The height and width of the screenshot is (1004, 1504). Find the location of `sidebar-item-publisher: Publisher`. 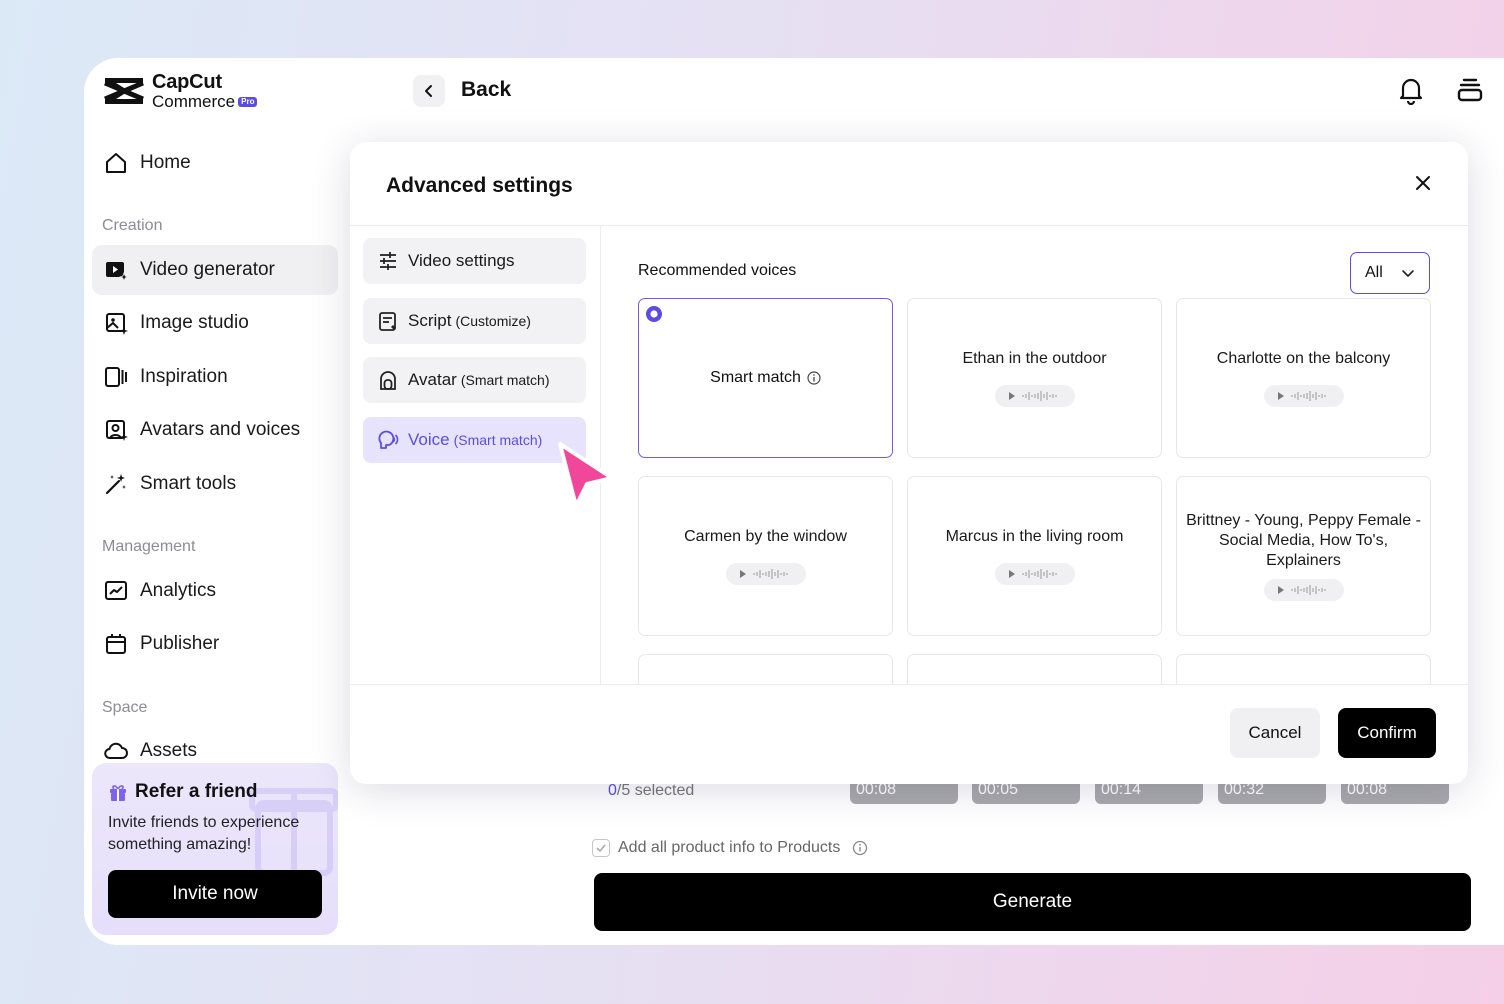

sidebar-item-publisher: Publisher is located at coordinates (215, 644).